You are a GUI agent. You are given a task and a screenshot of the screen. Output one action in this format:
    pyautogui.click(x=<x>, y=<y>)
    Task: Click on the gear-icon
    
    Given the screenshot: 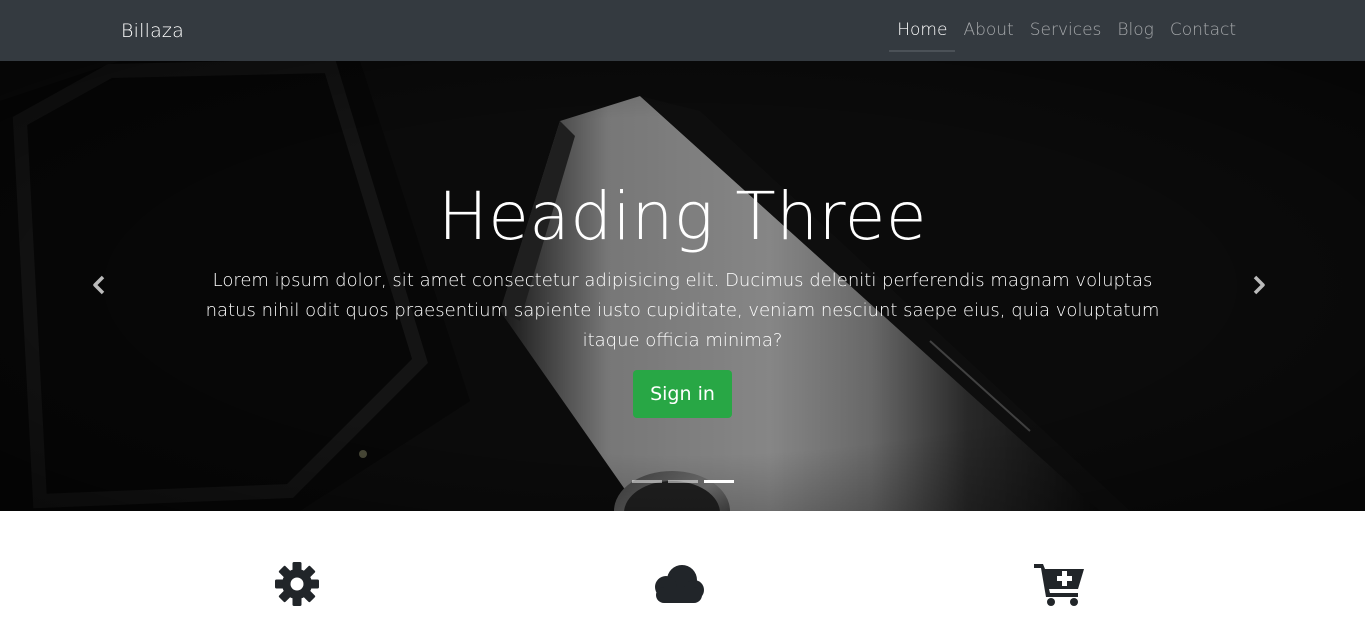 What is the action you would take?
    pyautogui.click(x=297, y=584)
    